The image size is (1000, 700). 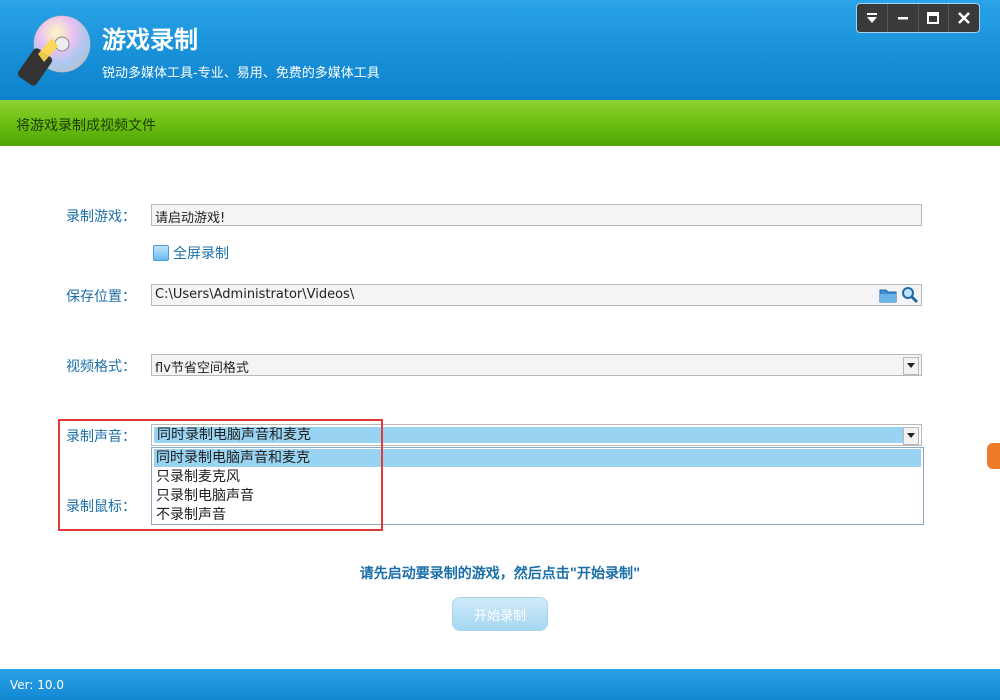 I want to click on fullscreen-label: 全屏录制, so click(x=201, y=253).